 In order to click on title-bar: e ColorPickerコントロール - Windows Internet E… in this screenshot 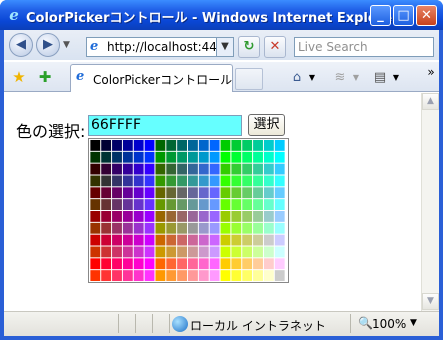, I will do `click(221, 15)`.